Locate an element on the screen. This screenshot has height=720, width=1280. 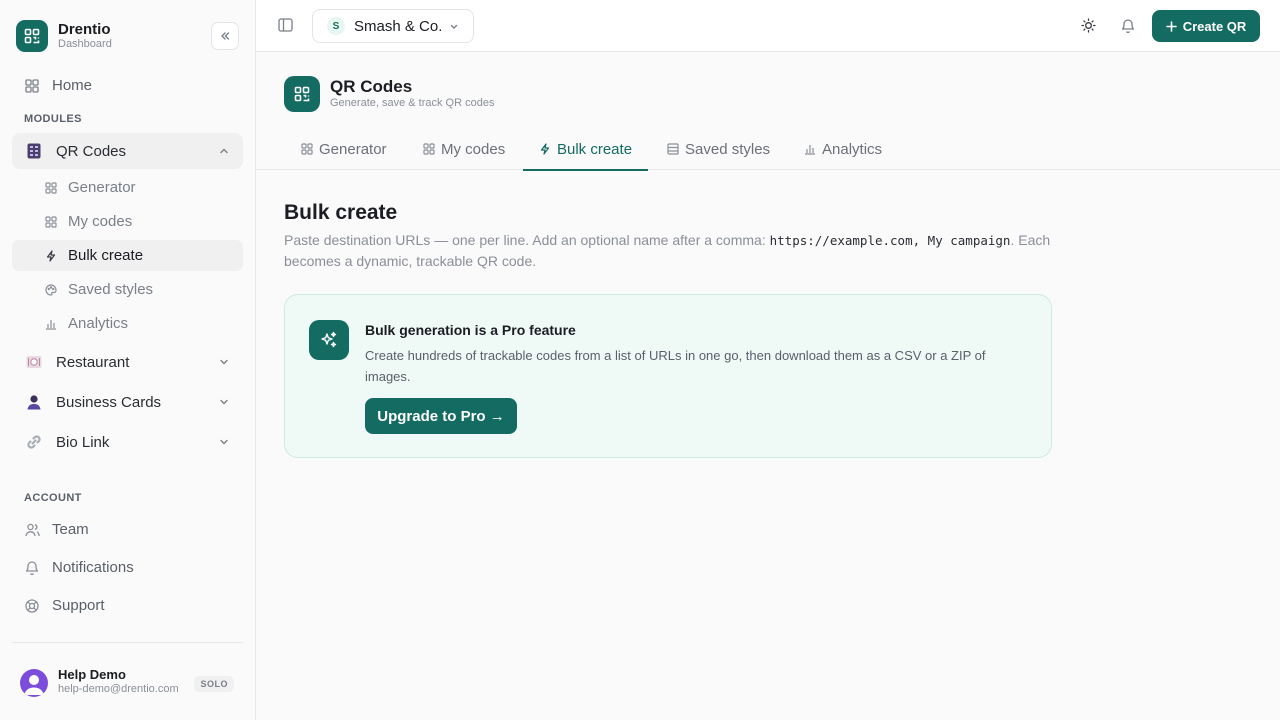
sidebar-module-label: Bio Link is located at coordinates (83, 442).